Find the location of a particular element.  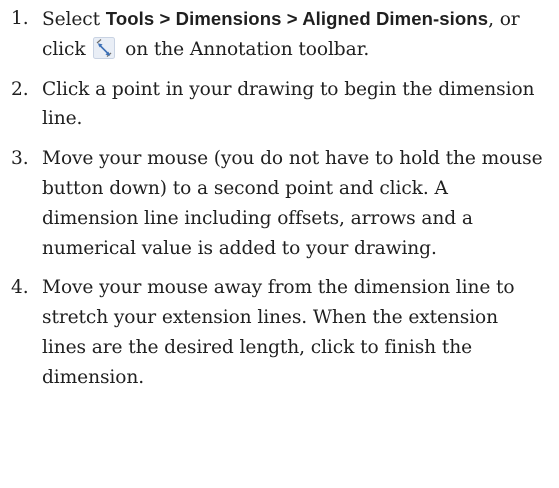

menu-path: Tools > Dimensions > Aligned Dimen-sions is located at coordinates (297, 18).